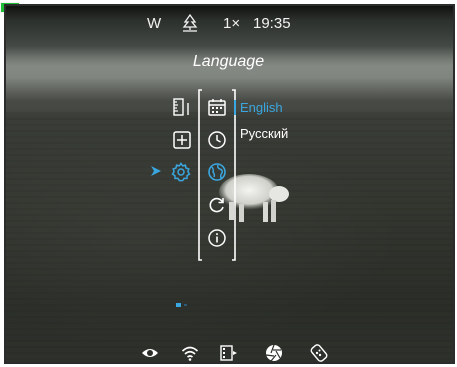  I want to click on eye-icon, so click(150, 353).